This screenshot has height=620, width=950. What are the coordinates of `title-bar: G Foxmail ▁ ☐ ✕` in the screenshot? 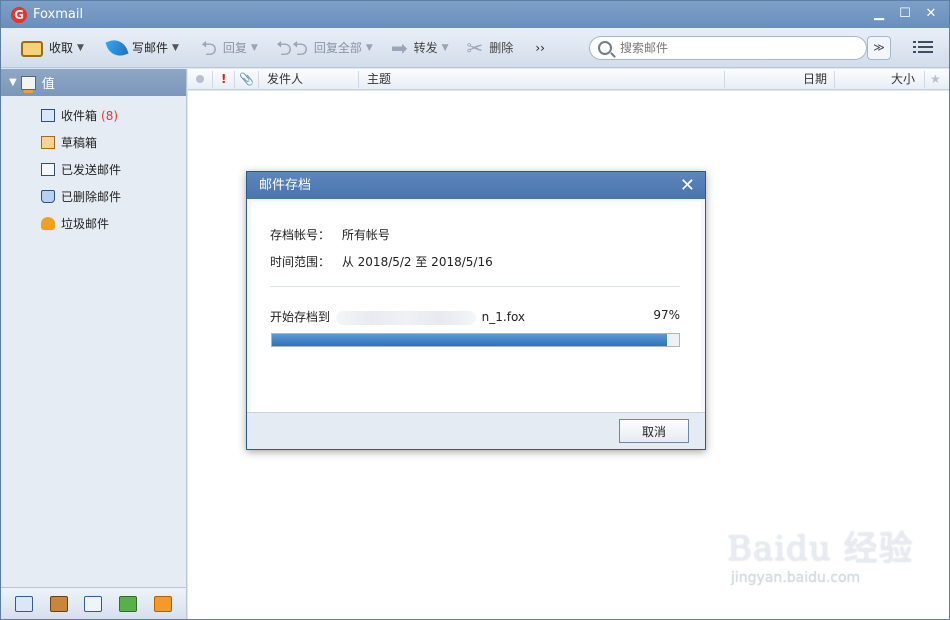 It's located at (475, 14).